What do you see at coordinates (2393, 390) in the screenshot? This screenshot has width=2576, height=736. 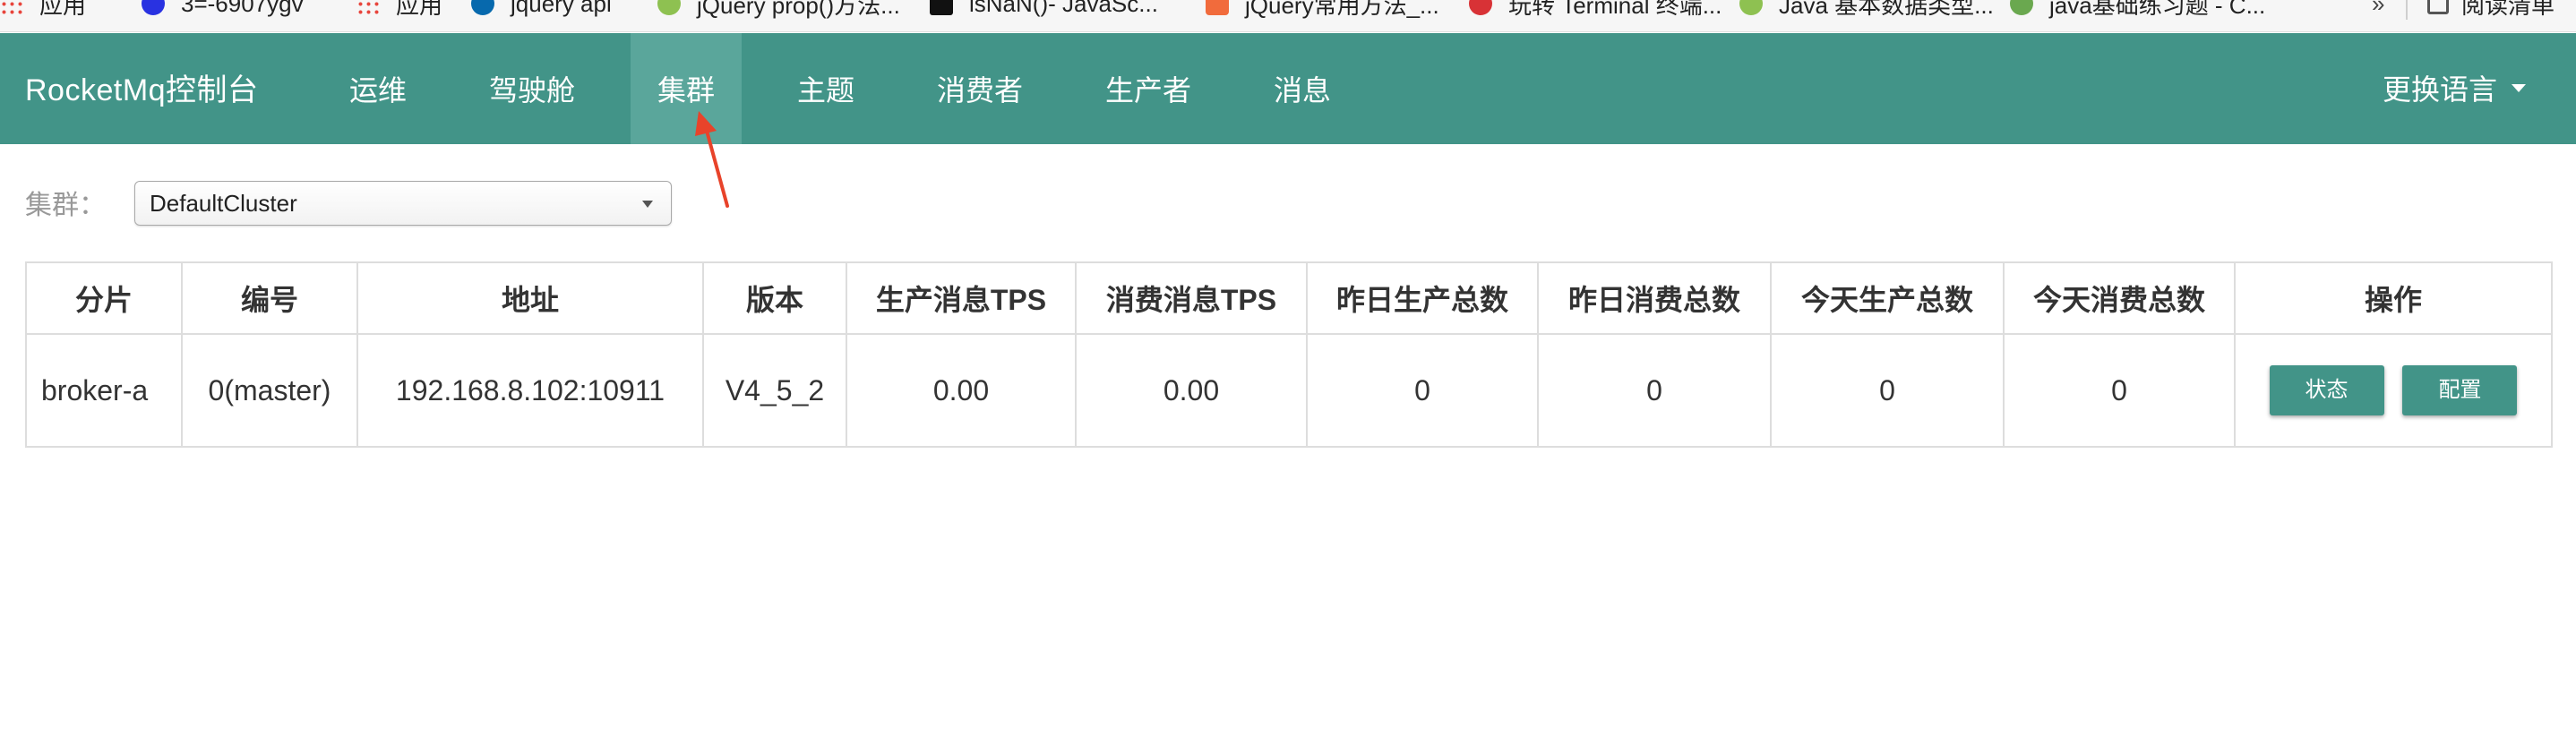 I see `actions-cell: 状态 配置` at bounding box center [2393, 390].